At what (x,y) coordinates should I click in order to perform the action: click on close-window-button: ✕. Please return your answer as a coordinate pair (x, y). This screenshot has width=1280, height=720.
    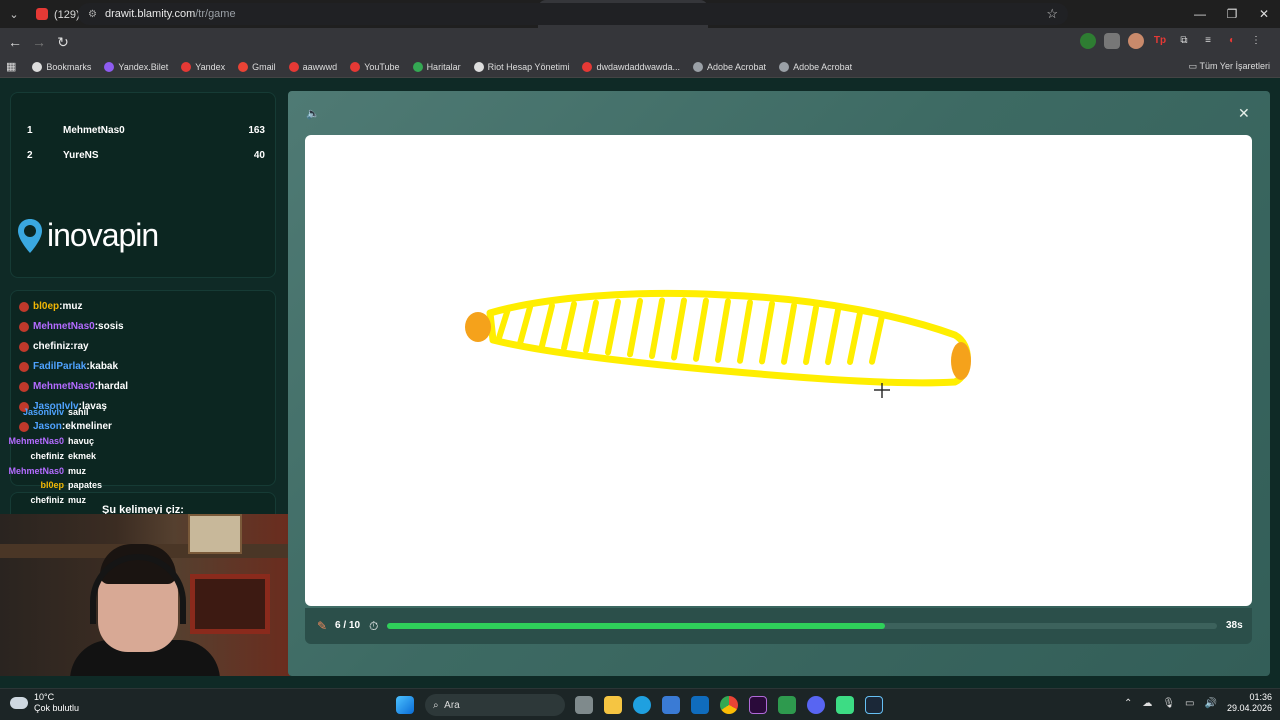
    Looking at the image, I should click on (1264, 14).